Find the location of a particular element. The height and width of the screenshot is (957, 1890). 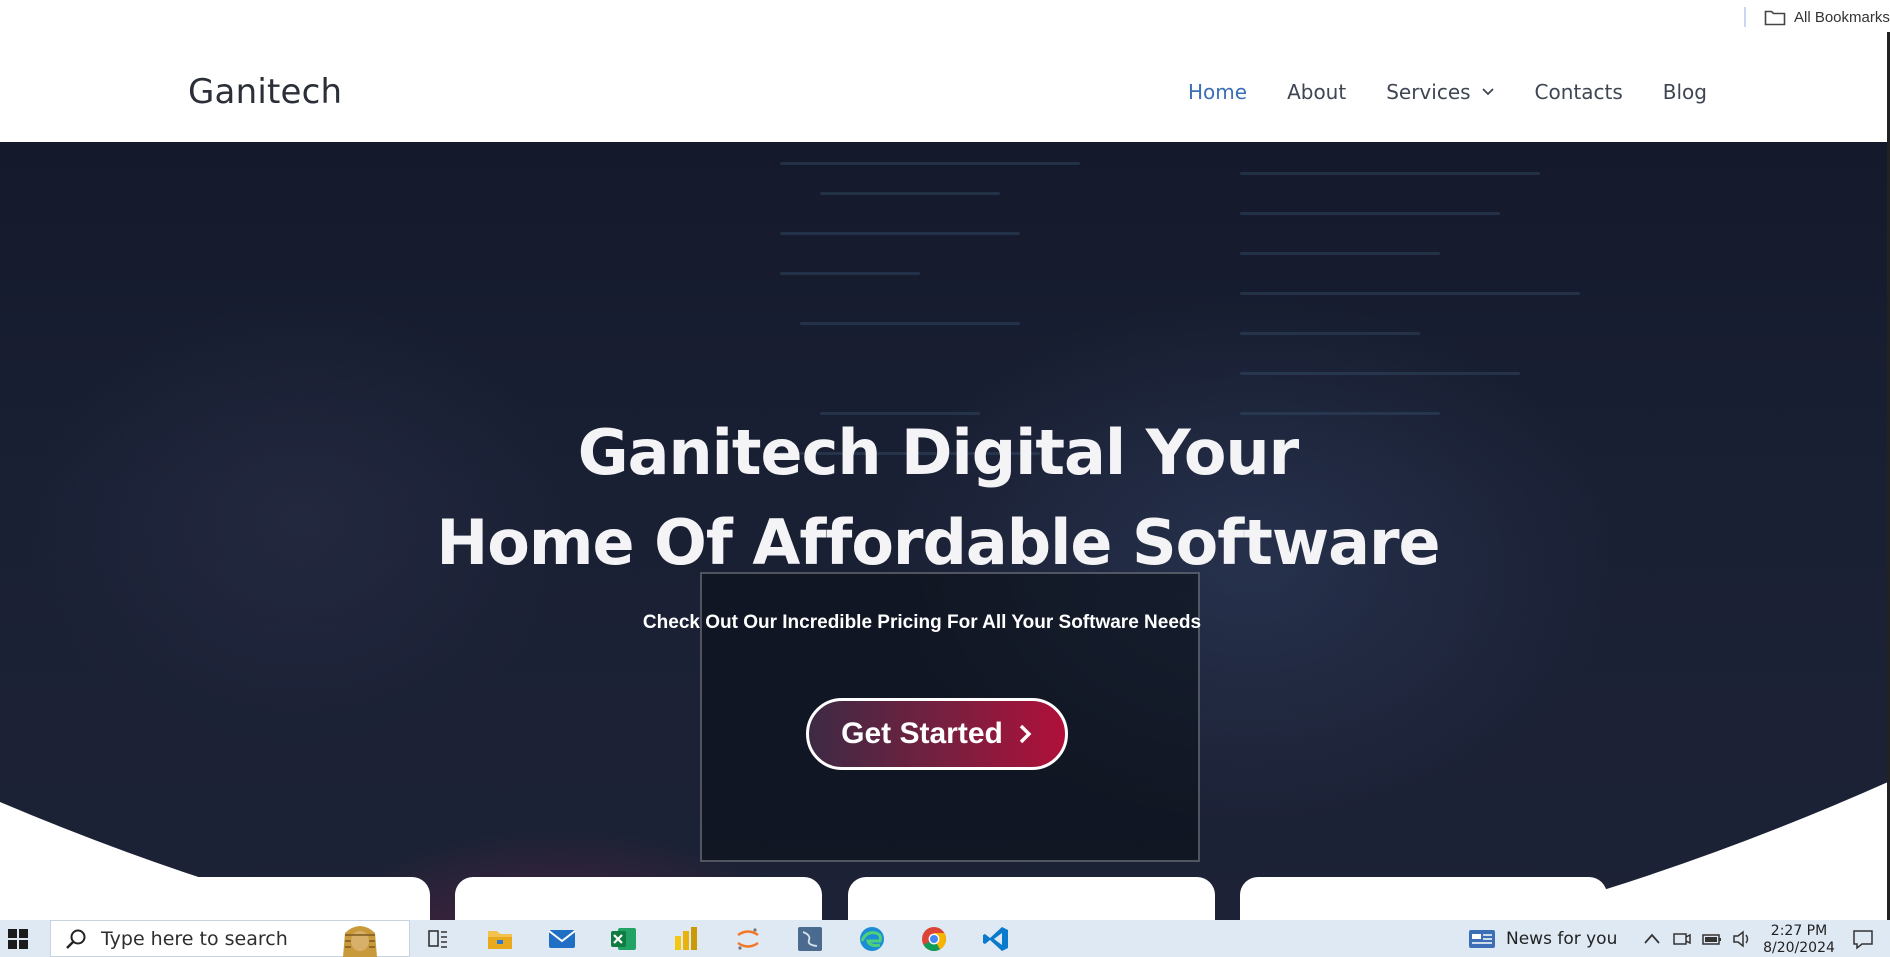

nav-item-label: Contacts is located at coordinates (1578, 92).